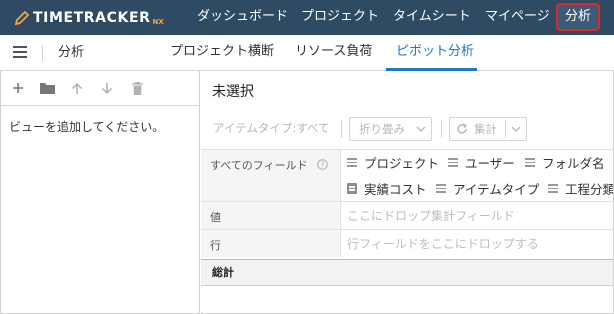  I want to click on tab-cross-project: プロジェクト横断, so click(222, 53).